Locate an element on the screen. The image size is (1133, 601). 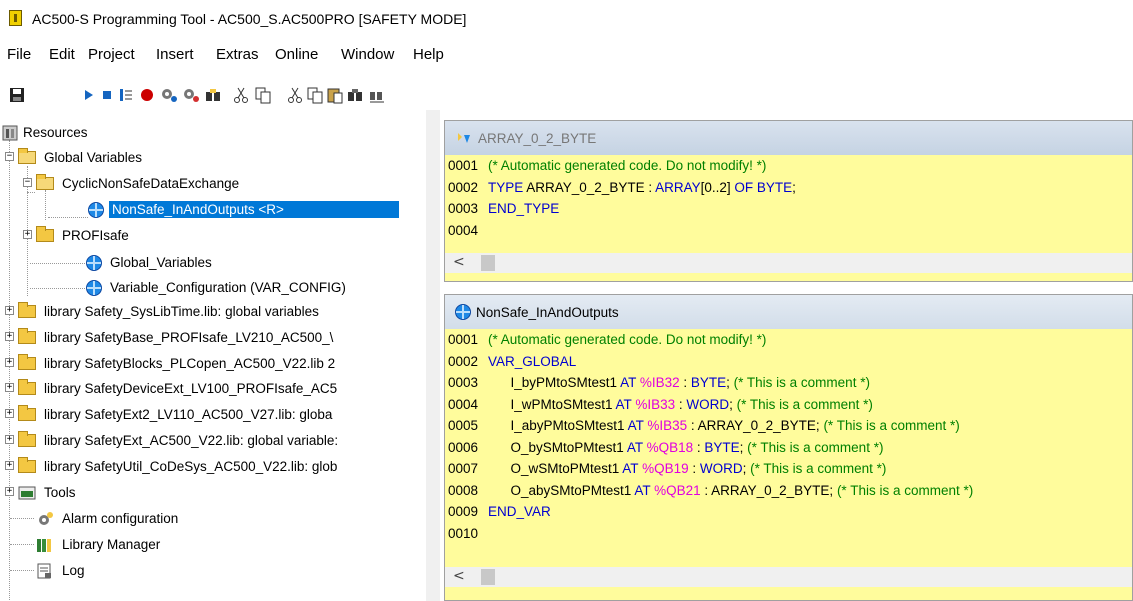
expander-profisafe: + is located at coordinates (27, 234).